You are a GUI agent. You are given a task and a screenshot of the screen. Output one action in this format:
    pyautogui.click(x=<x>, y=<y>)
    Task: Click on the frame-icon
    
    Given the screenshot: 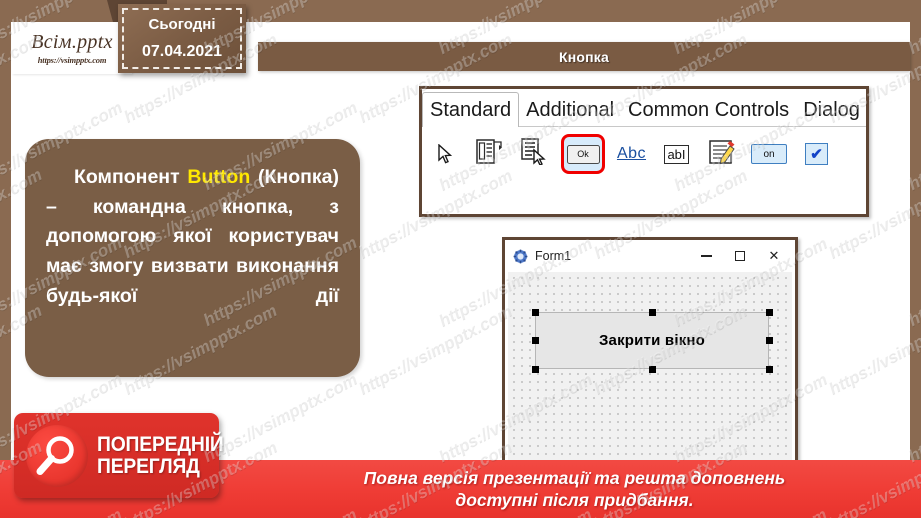 What is the action you would take?
    pyautogui.click(x=489, y=154)
    